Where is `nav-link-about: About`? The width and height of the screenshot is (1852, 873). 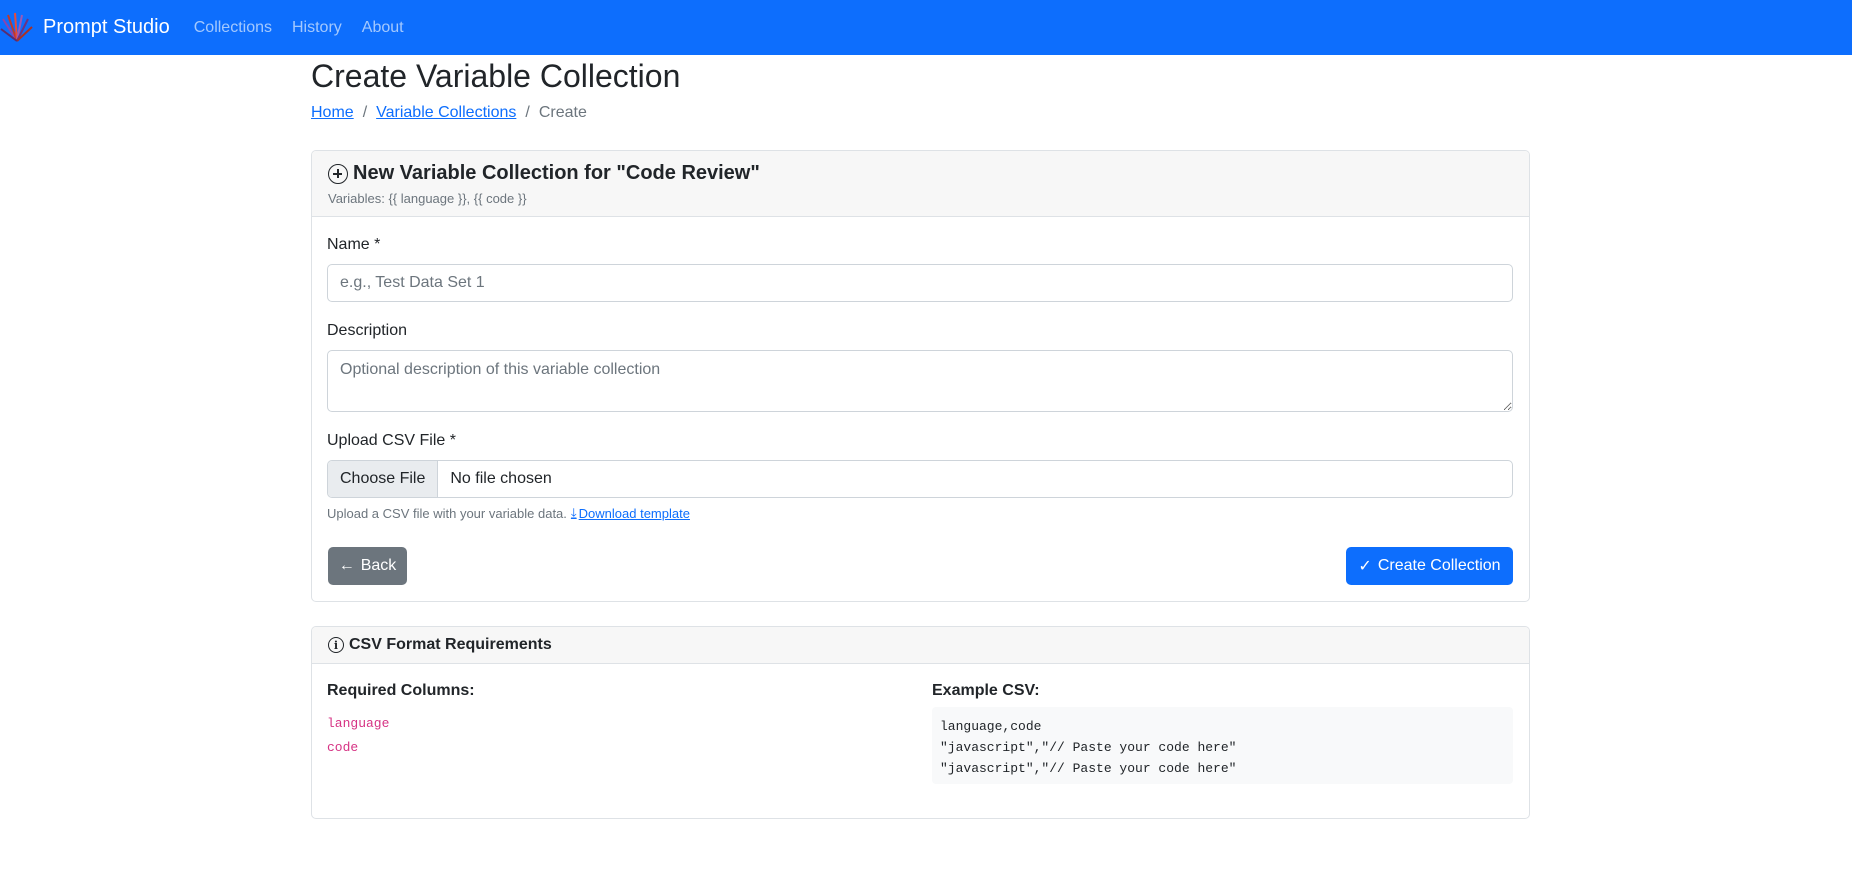 nav-link-about: About is located at coordinates (383, 28).